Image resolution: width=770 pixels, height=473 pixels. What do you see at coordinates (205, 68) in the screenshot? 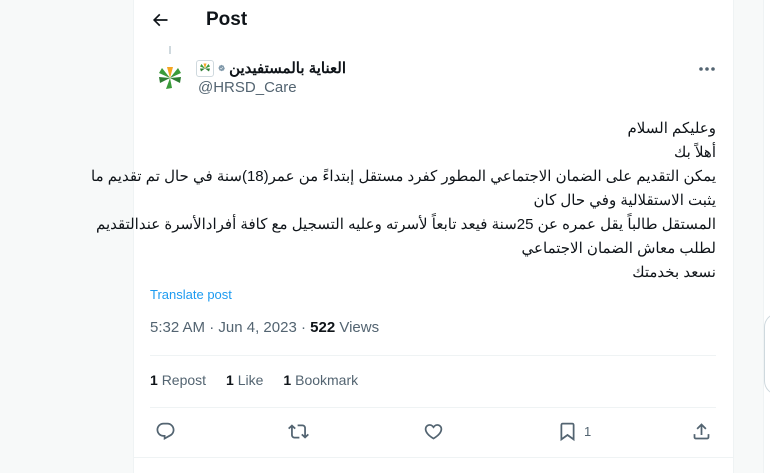
I see `affiliate-logo-icon` at bounding box center [205, 68].